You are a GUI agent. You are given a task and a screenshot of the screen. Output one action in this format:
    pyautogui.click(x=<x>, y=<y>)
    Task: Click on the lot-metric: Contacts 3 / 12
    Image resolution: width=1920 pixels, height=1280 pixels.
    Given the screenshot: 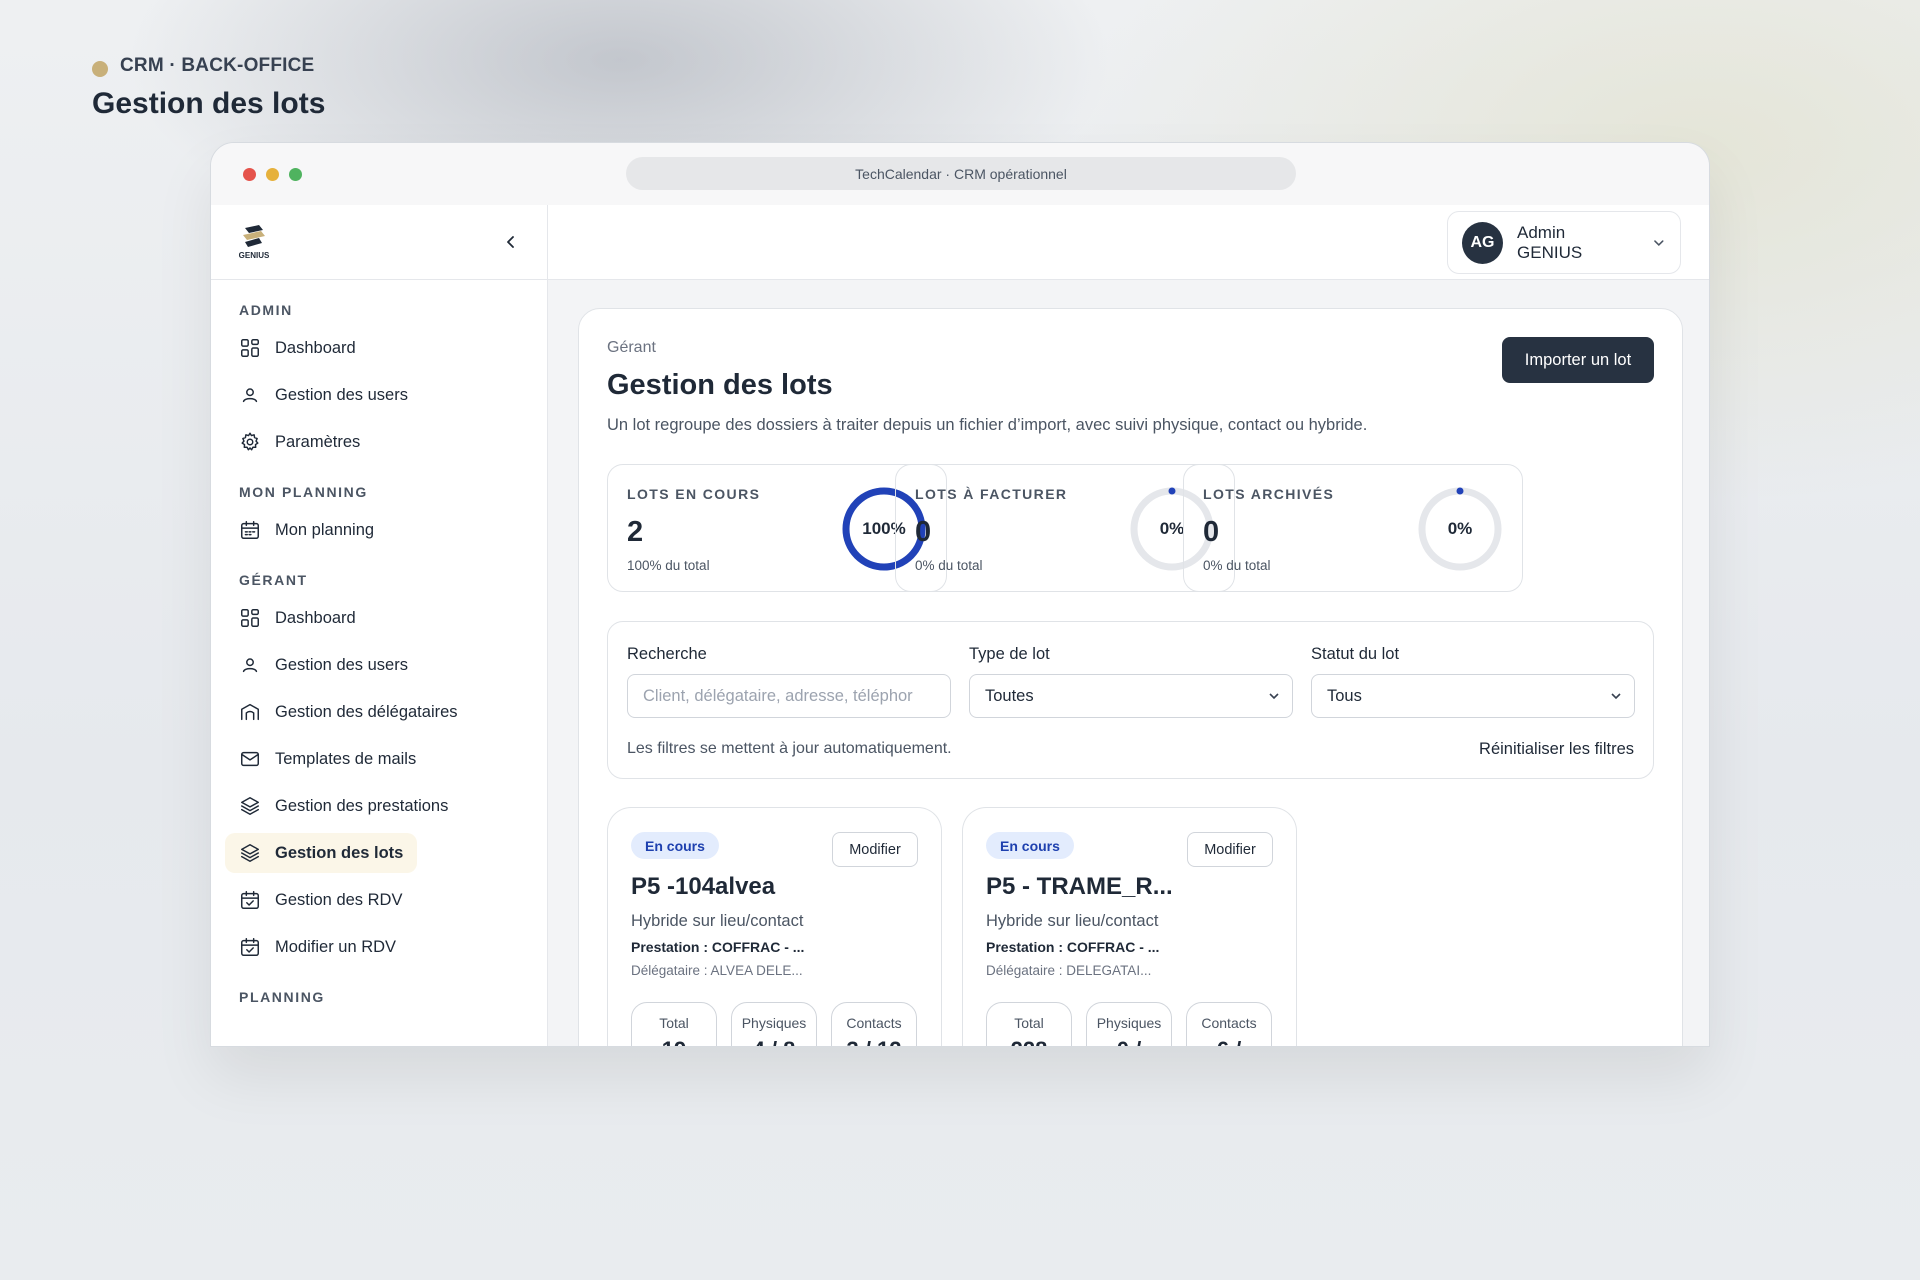 What is the action you would take?
    pyautogui.click(x=874, y=1024)
    